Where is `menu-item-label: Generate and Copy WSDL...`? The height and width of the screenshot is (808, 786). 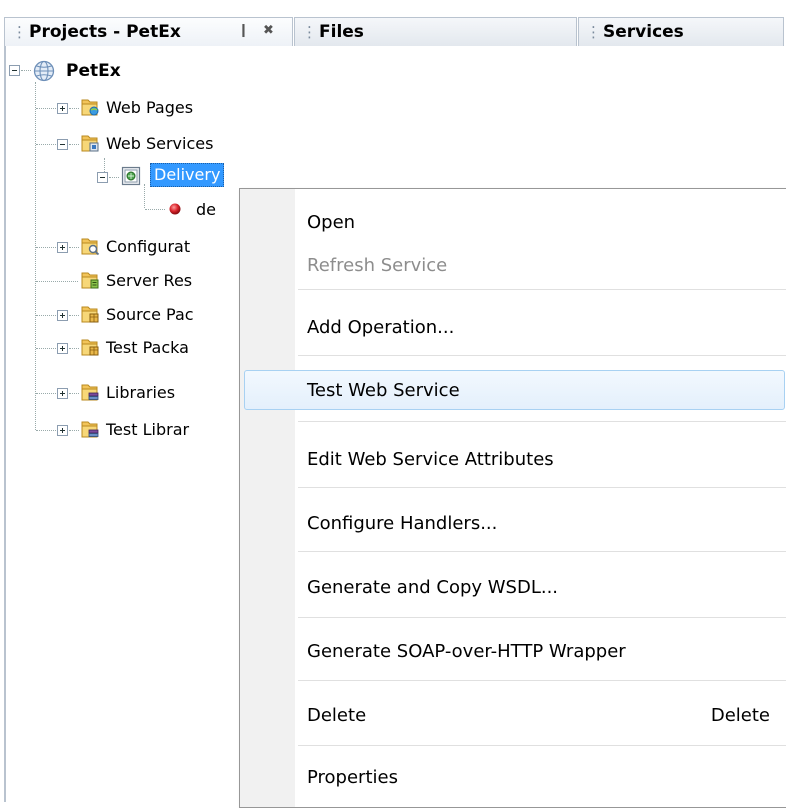 menu-item-label: Generate and Copy WSDL... is located at coordinates (433, 587).